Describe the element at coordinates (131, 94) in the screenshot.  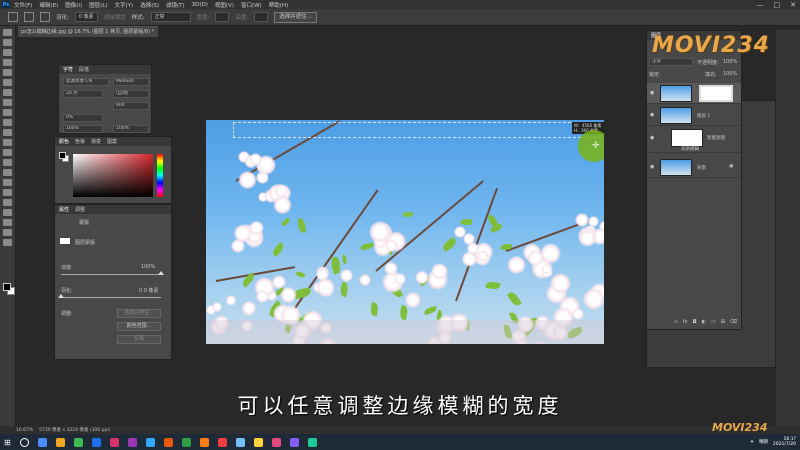
I see `leading-input: (自动)` at that location.